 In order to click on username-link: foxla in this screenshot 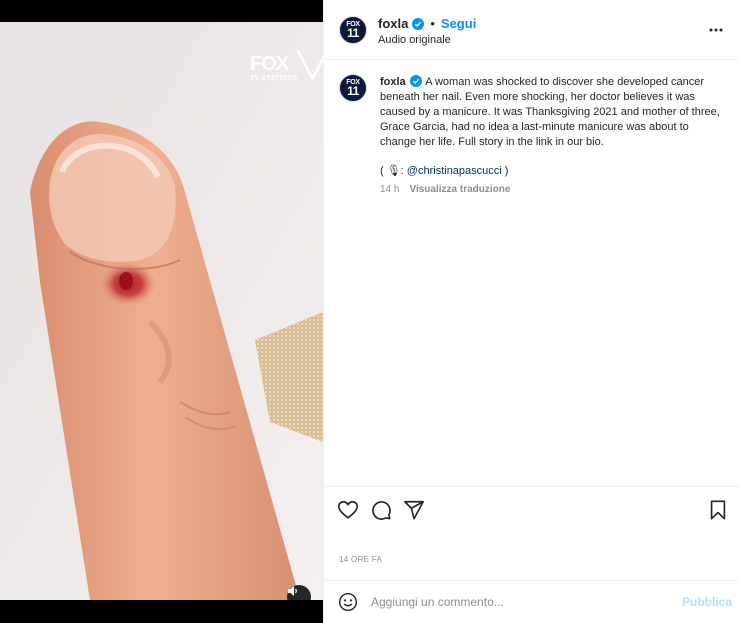, I will do `click(393, 23)`.